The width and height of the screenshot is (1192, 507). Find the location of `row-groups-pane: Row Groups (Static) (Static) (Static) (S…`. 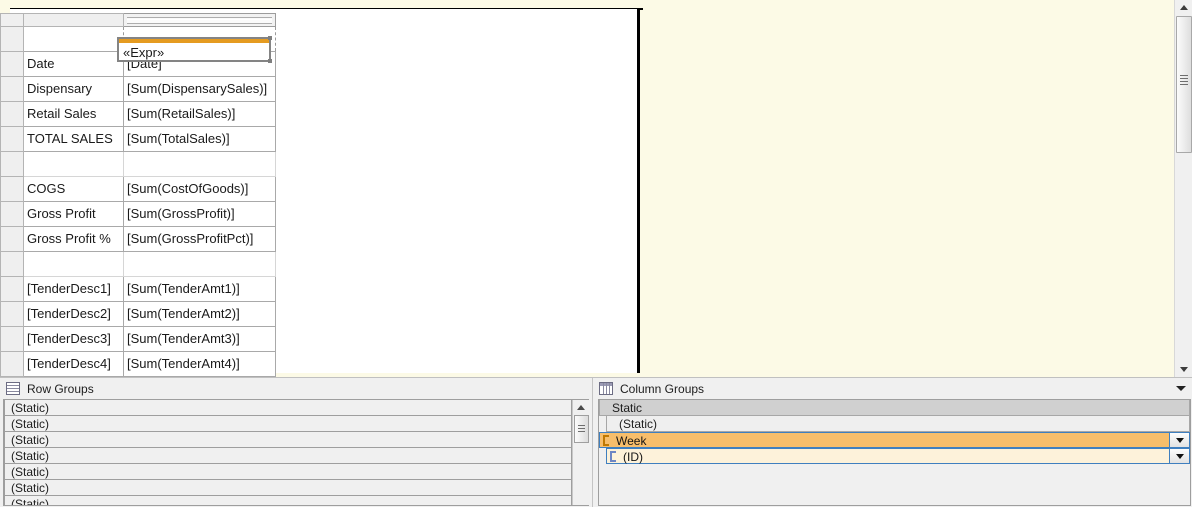

row-groups-pane: Row Groups (Static) (Static) (Static) (S… is located at coordinates (296, 442).